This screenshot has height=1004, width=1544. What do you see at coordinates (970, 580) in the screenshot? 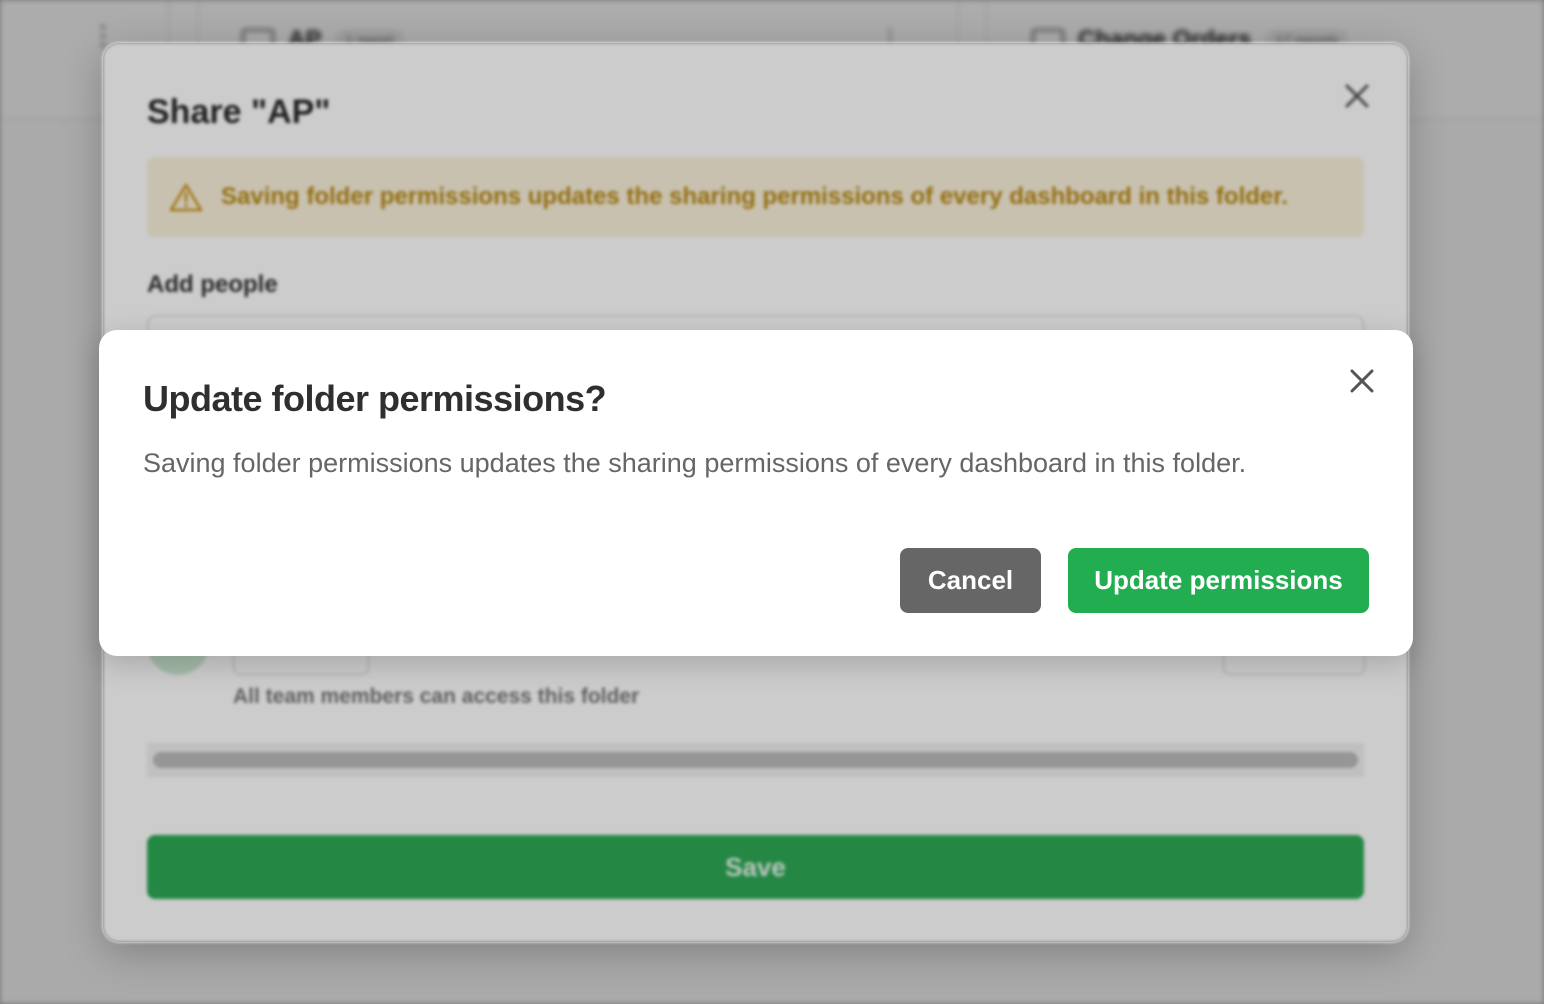
I see `cancel-button: Cancel` at bounding box center [970, 580].